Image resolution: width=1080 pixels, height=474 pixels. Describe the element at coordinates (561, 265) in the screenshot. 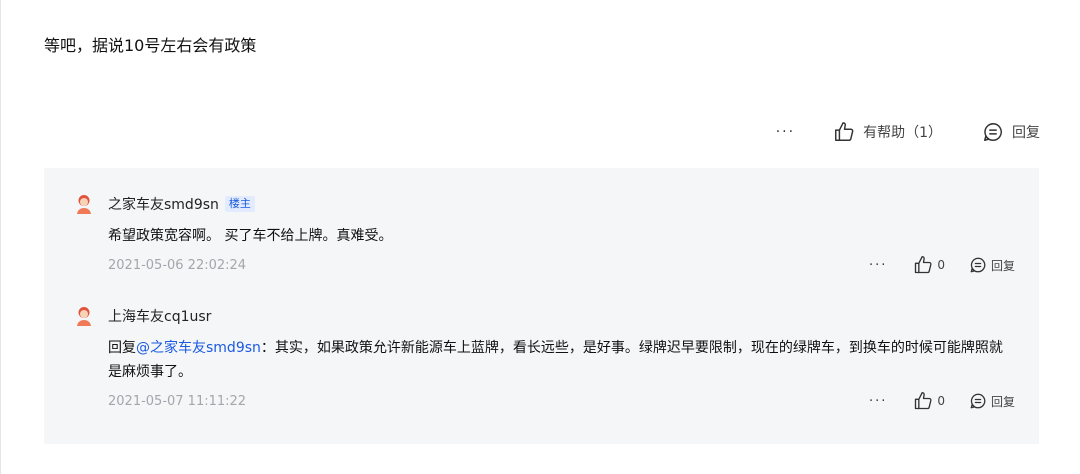

I see `reply-footer: 2021-05-06 22:02:24 ··· 0 回复` at that location.